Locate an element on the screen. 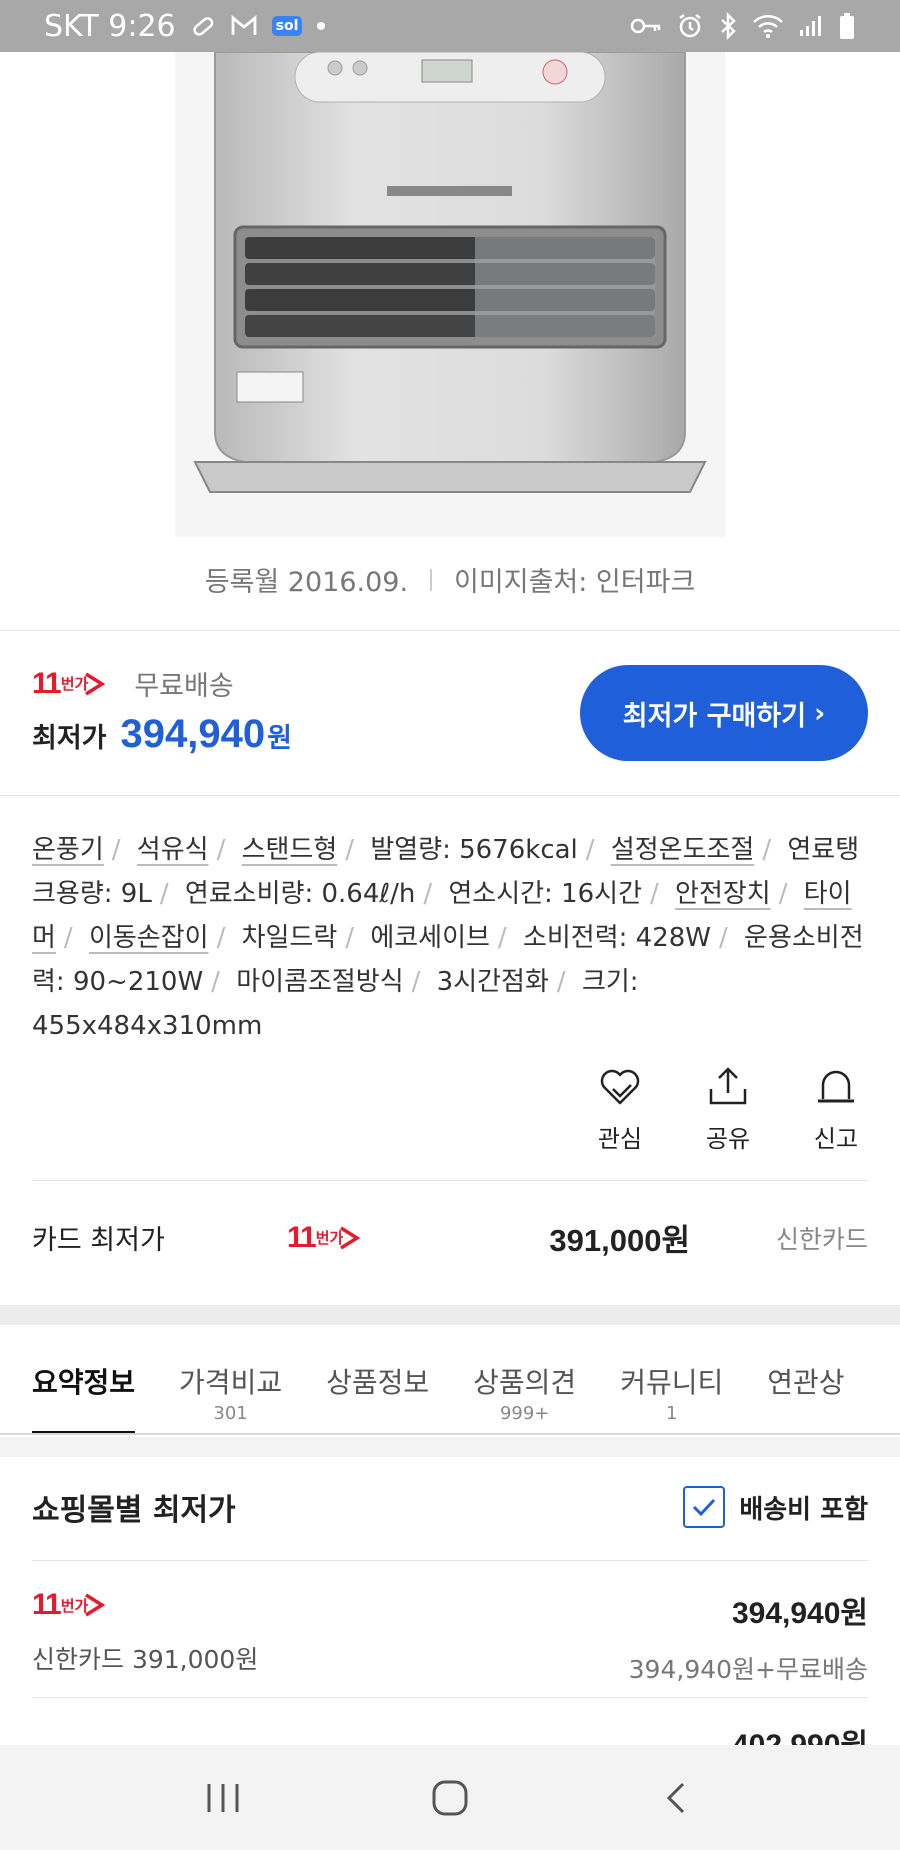 The height and width of the screenshot is (1850, 900). back-icon is located at coordinates (675, 1797).